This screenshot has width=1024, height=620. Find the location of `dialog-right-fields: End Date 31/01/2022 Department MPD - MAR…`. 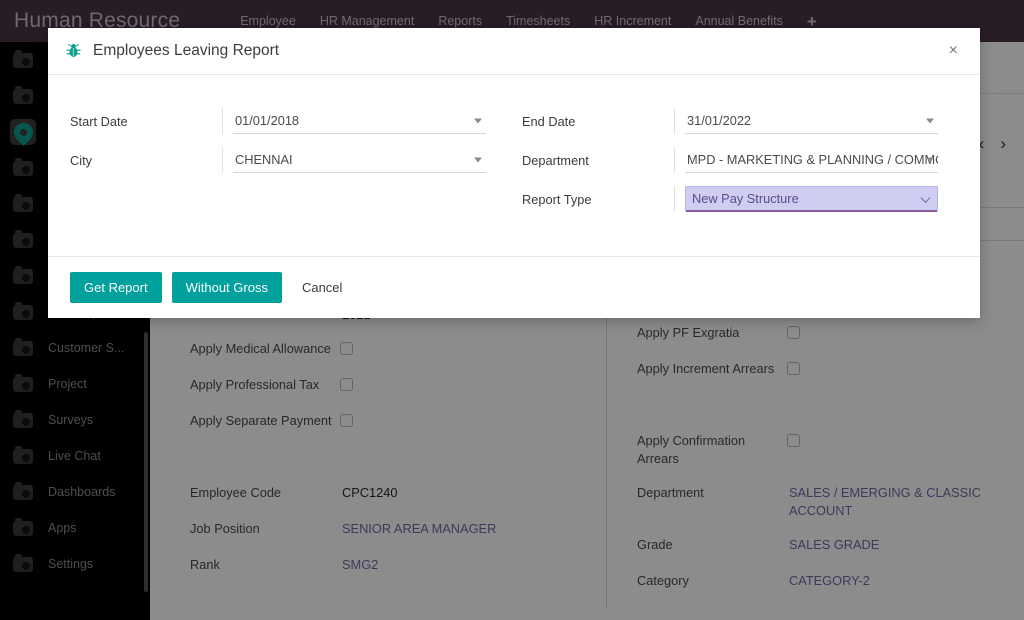

dialog-right-fields: End Date 31/01/2022 Department MPD - MAR… is located at coordinates (747, 163).